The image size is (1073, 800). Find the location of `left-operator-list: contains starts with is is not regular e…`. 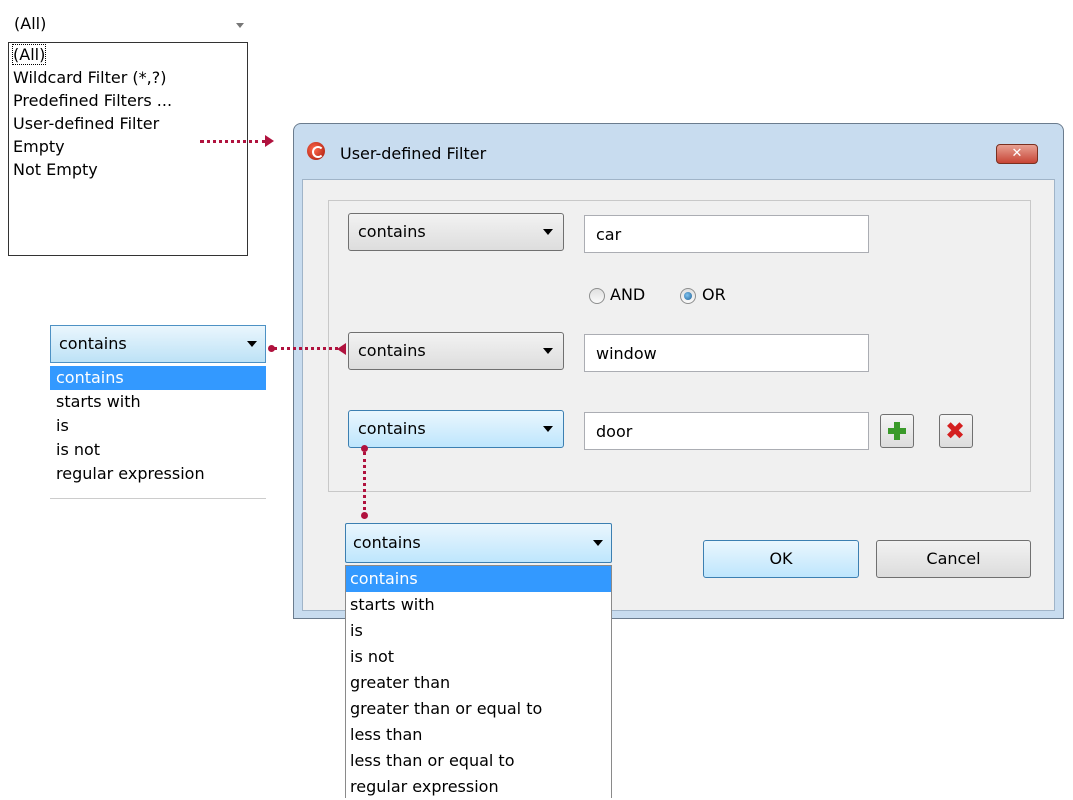

left-operator-list: contains starts with is is not regular e… is located at coordinates (158, 432).